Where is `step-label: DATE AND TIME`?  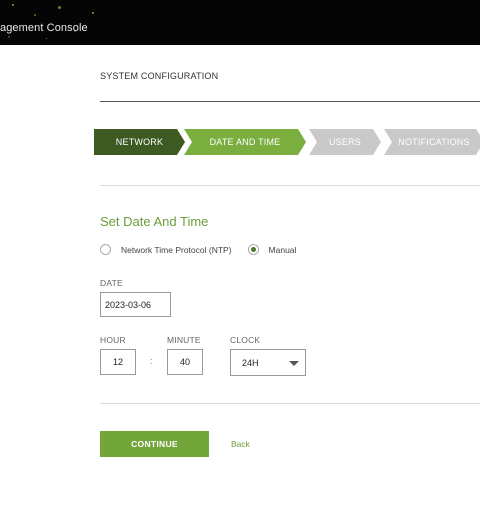
step-label: DATE AND TIME is located at coordinates (245, 142).